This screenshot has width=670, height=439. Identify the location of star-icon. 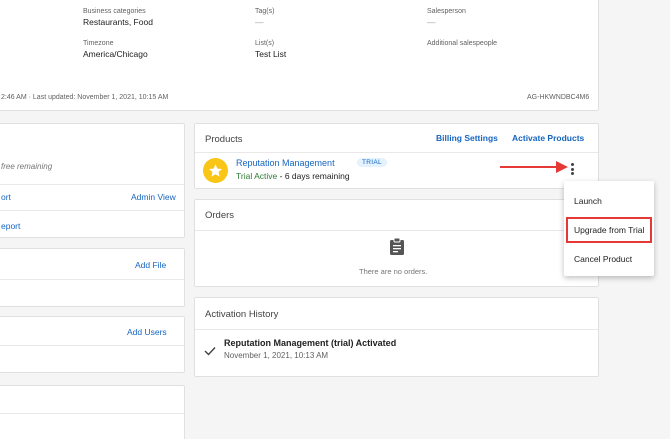
(215, 170).